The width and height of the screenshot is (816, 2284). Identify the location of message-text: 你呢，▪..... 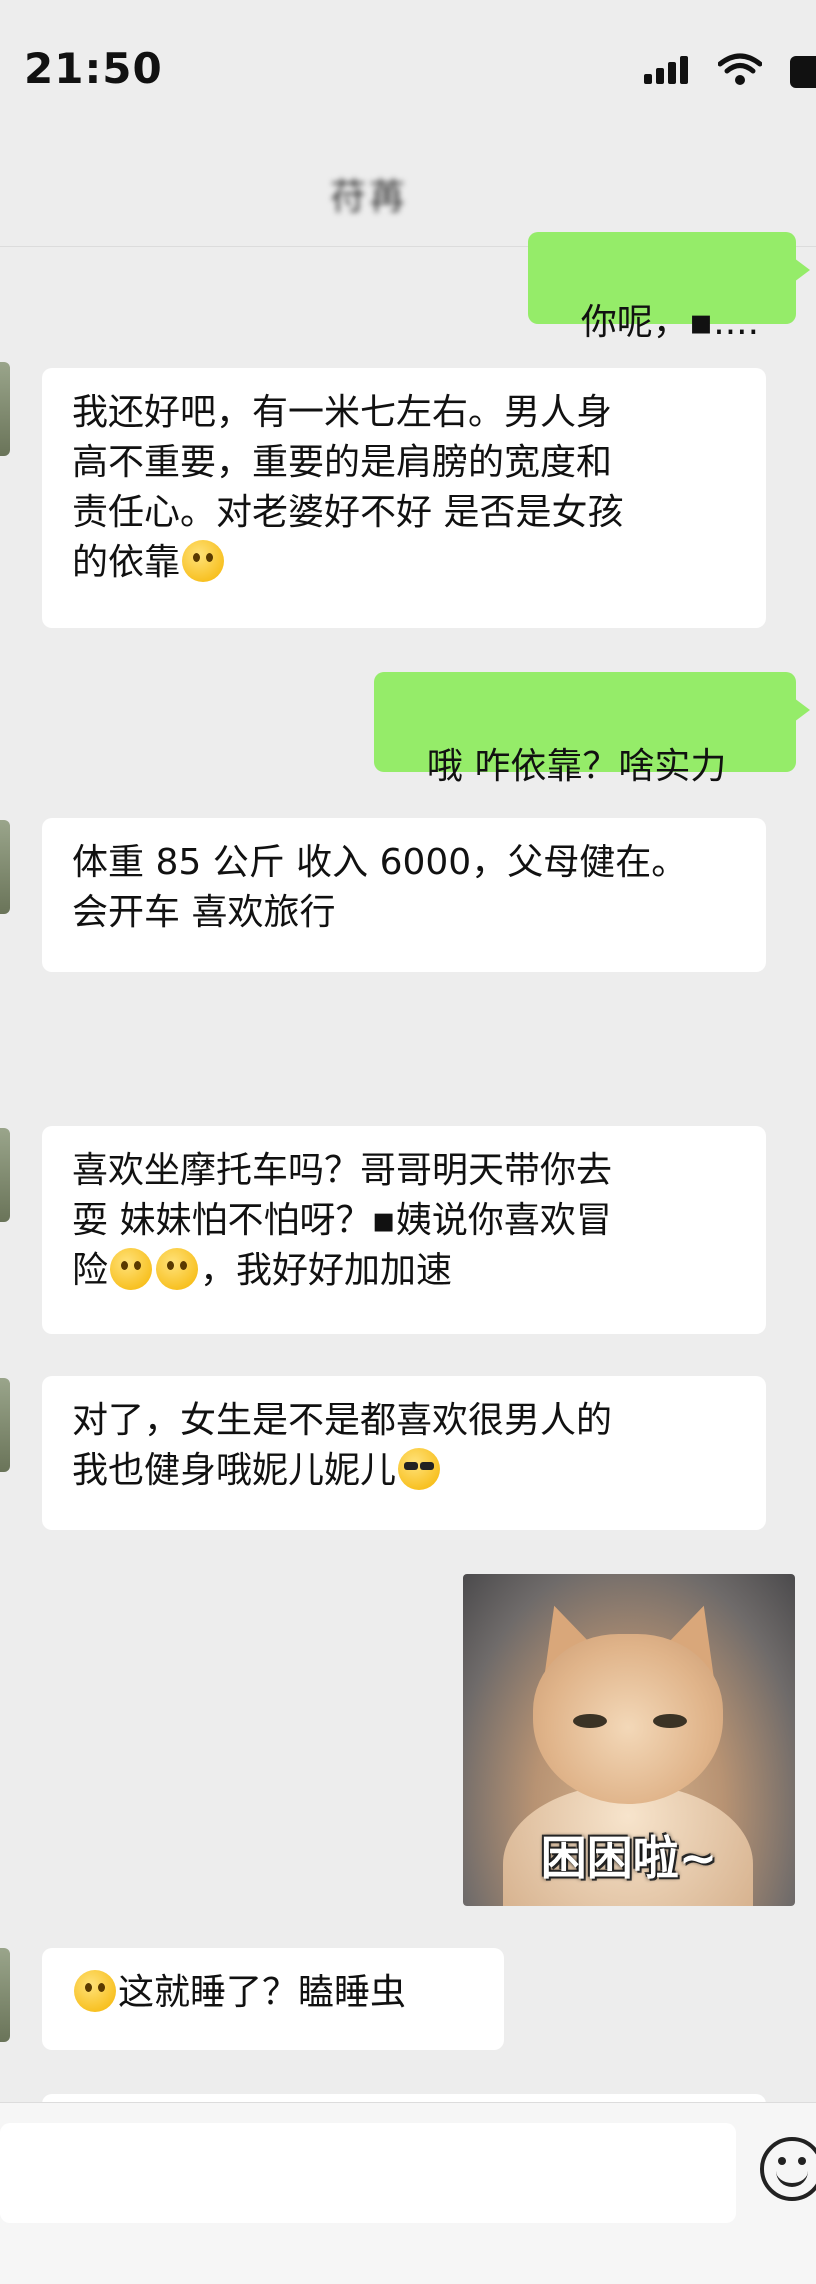
(670, 322).